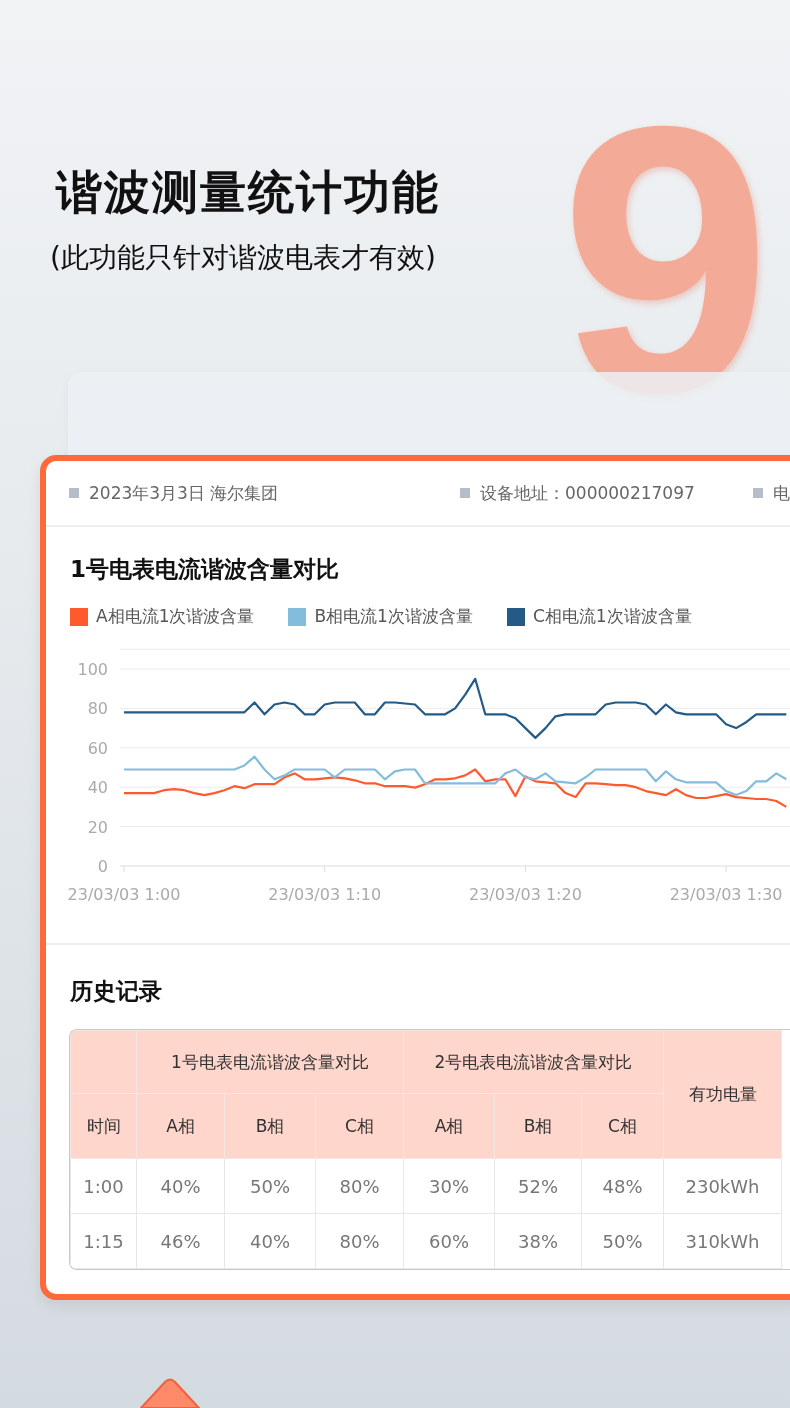  What do you see at coordinates (587, 493) in the screenshot?
I see `info-text: 设备地址：000000217097` at bounding box center [587, 493].